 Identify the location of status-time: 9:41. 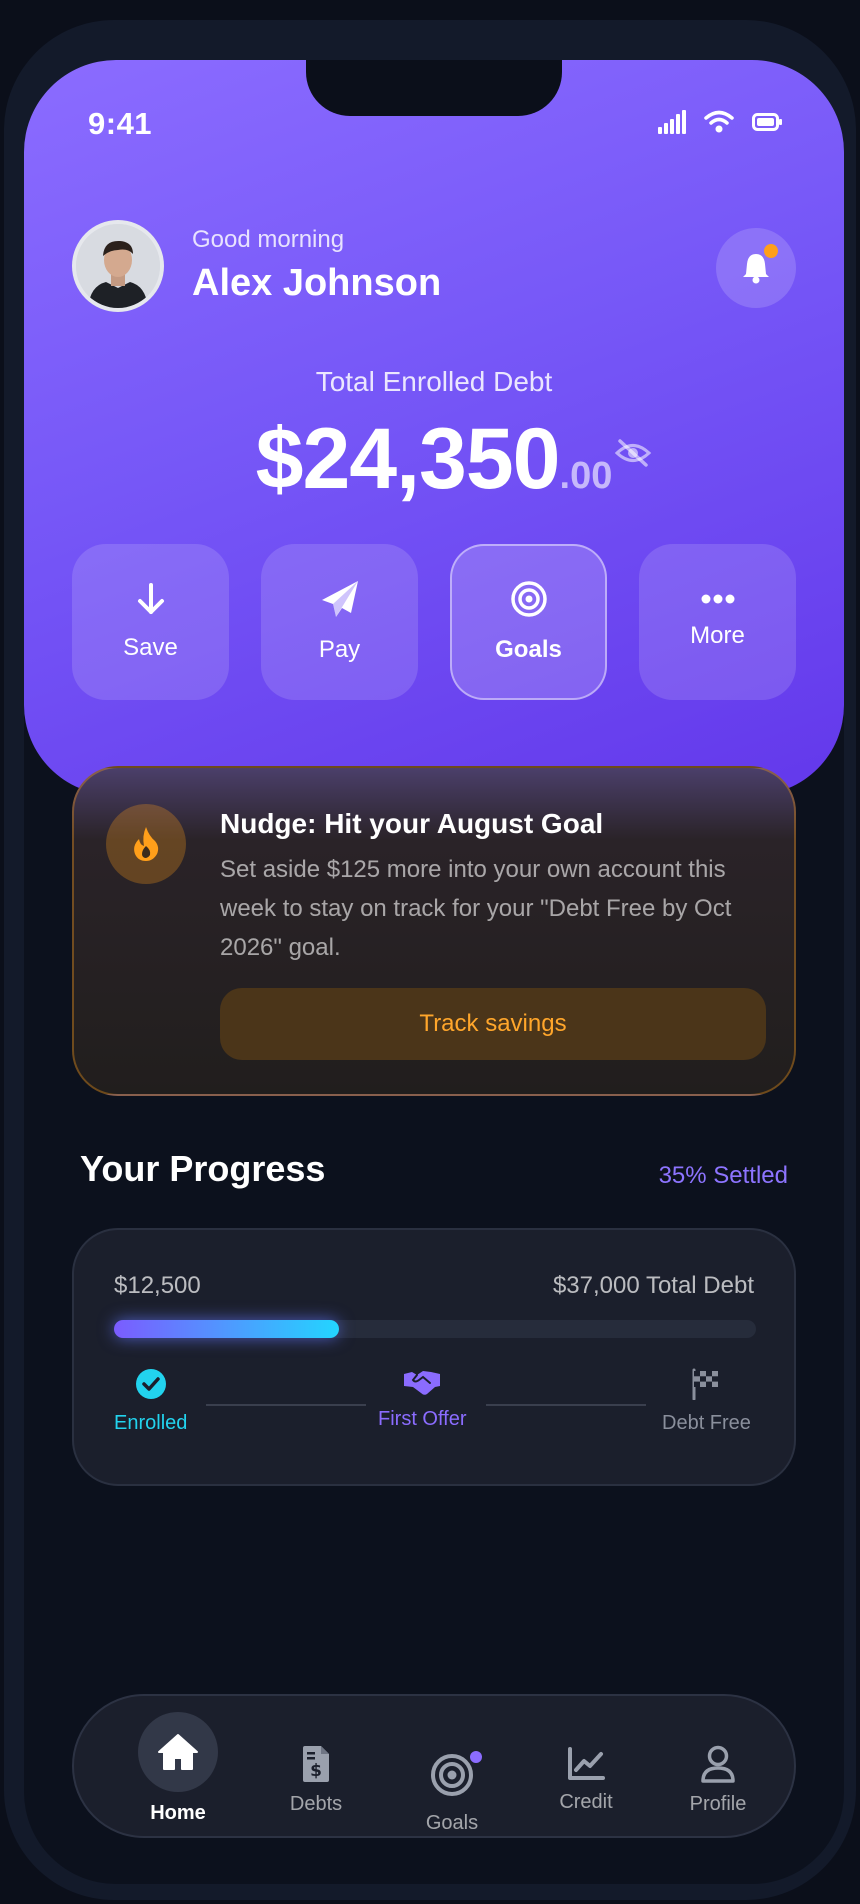
(120, 123).